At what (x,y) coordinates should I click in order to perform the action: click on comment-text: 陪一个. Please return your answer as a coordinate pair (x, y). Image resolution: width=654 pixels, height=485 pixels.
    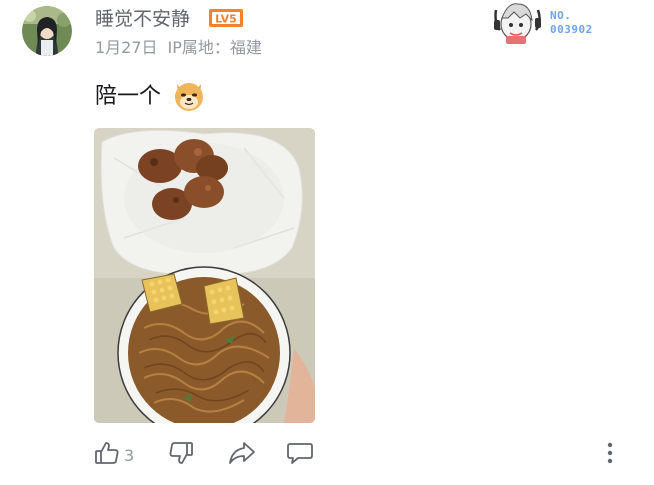
    Looking at the image, I should click on (128, 96).